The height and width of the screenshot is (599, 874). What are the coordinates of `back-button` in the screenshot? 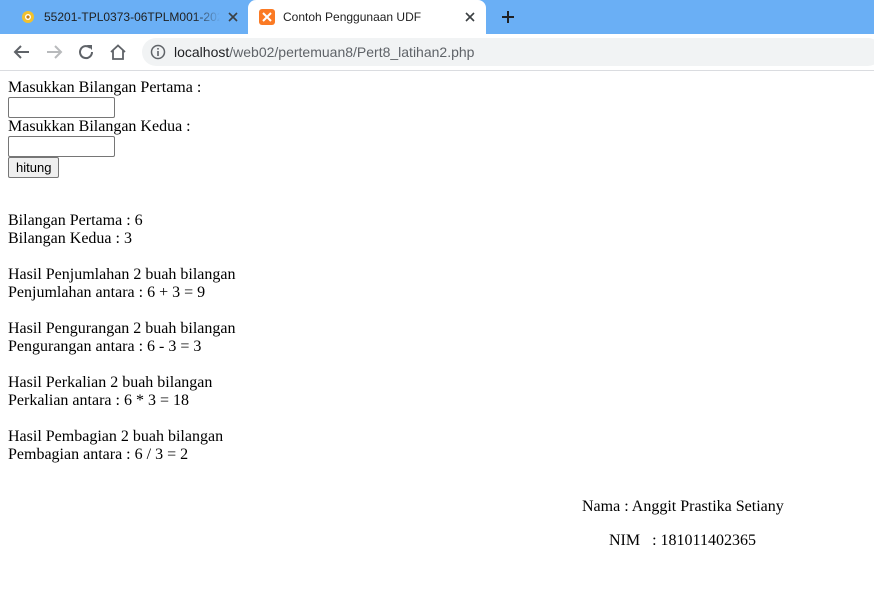 It's located at (22, 52).